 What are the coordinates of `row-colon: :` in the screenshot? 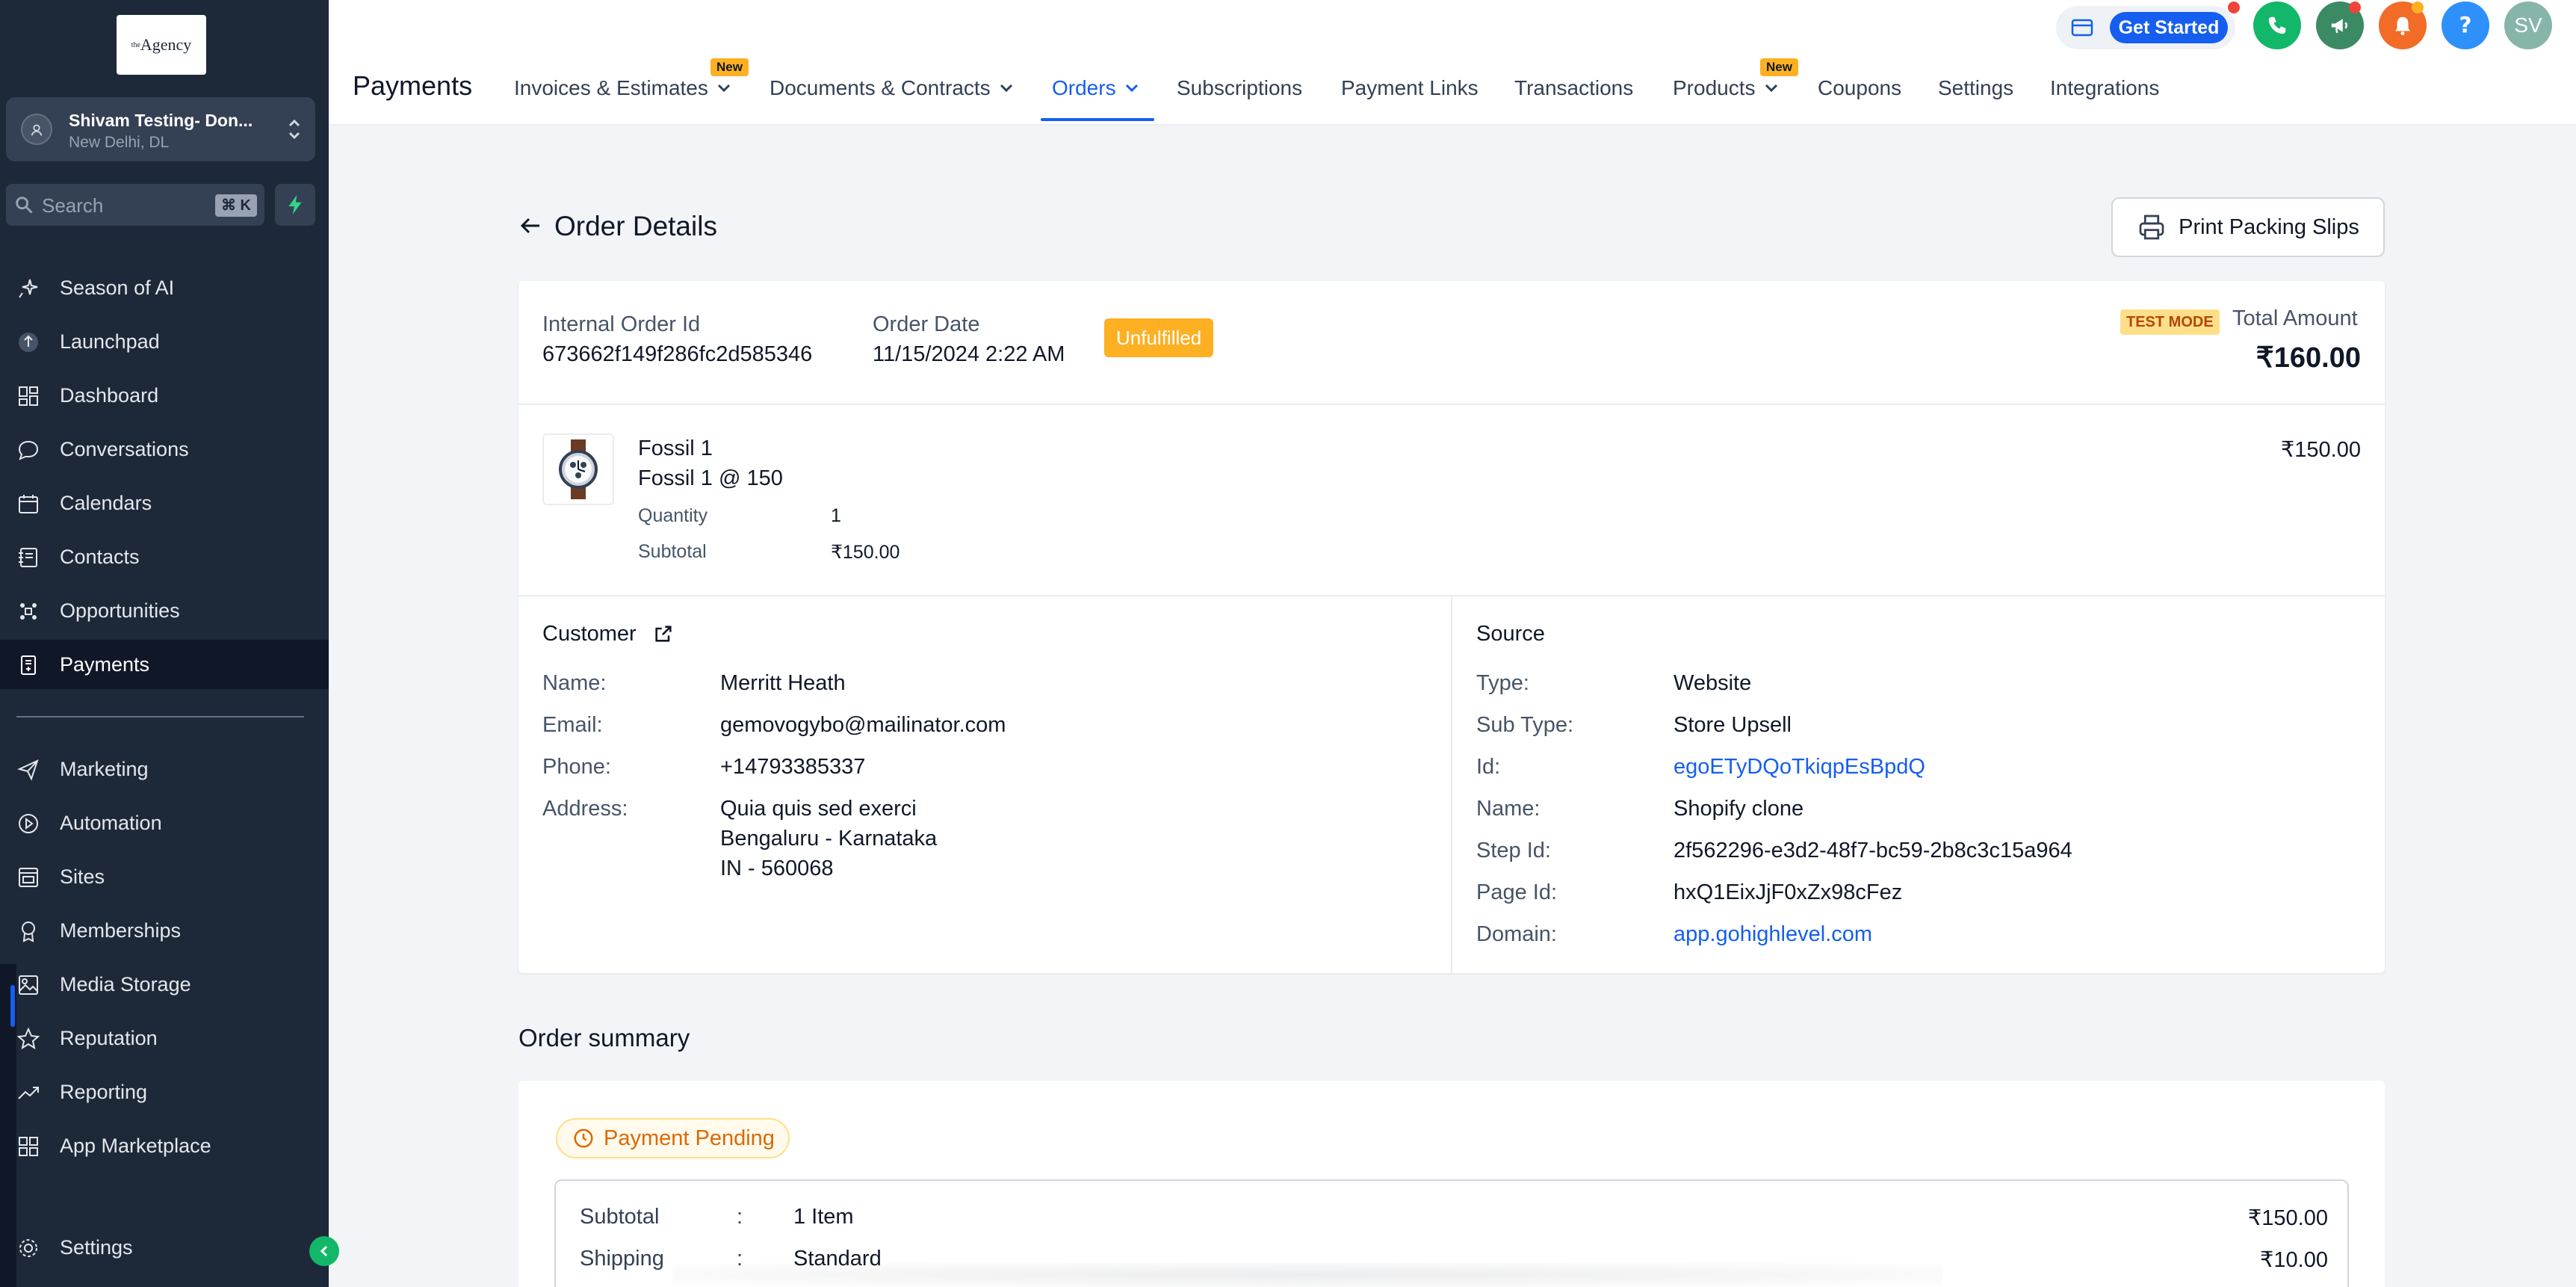 It's located at (740, 1217).